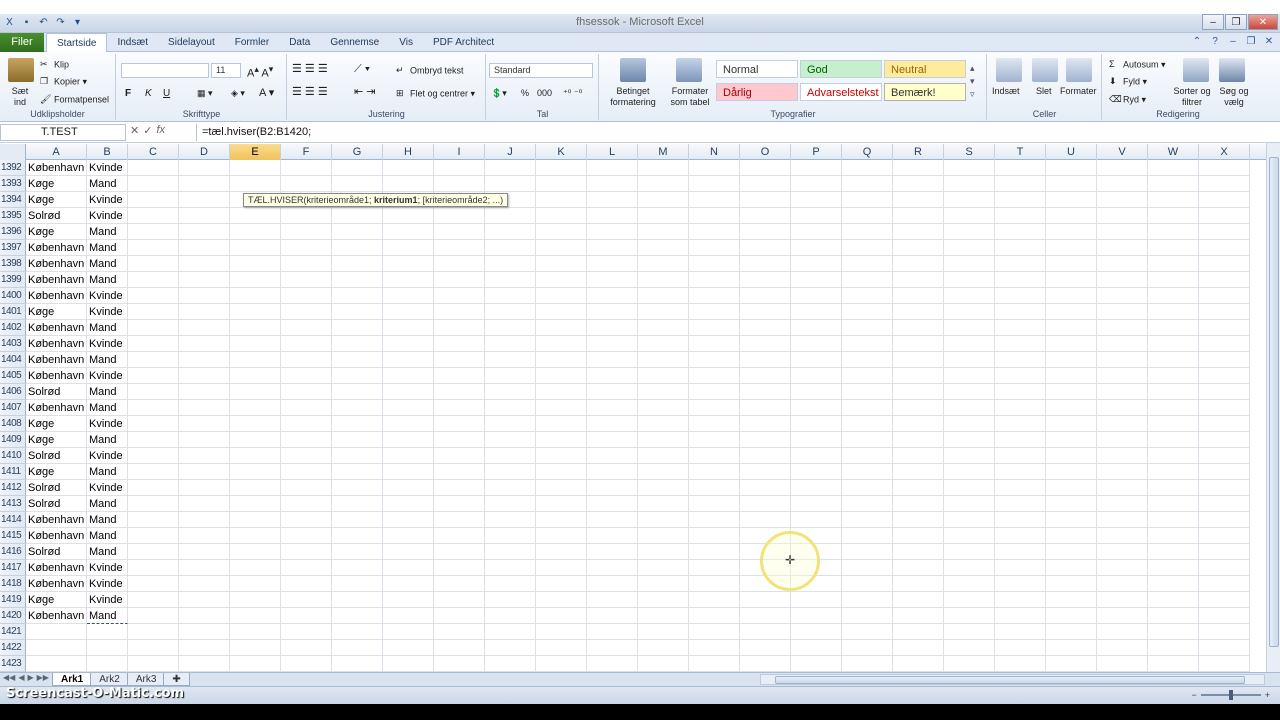  What do you see at coordinates (13, 296) in the screenshot?
I see `row-header: 1400` at bounding box center [13, 296].